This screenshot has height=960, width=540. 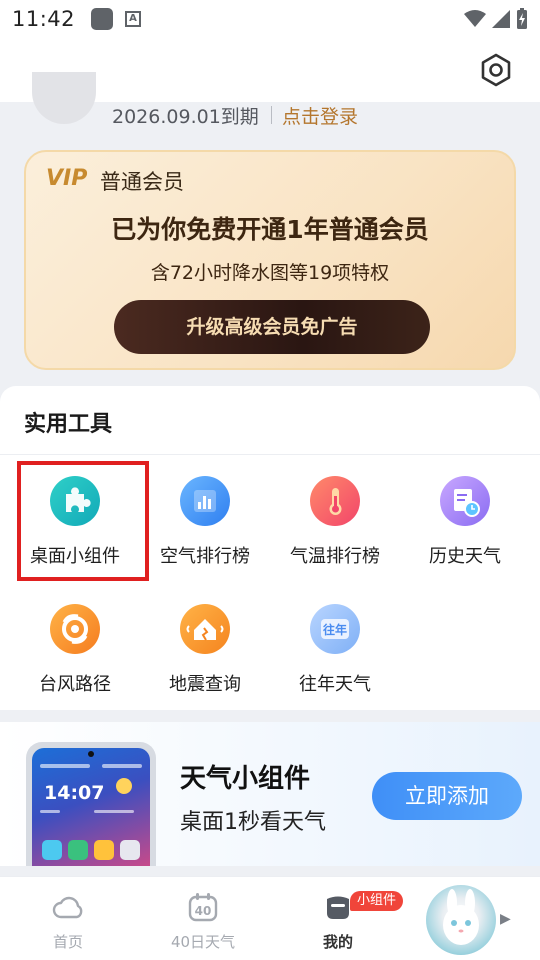 I want to click on typhoon-icon, so click(x=75, y=629).